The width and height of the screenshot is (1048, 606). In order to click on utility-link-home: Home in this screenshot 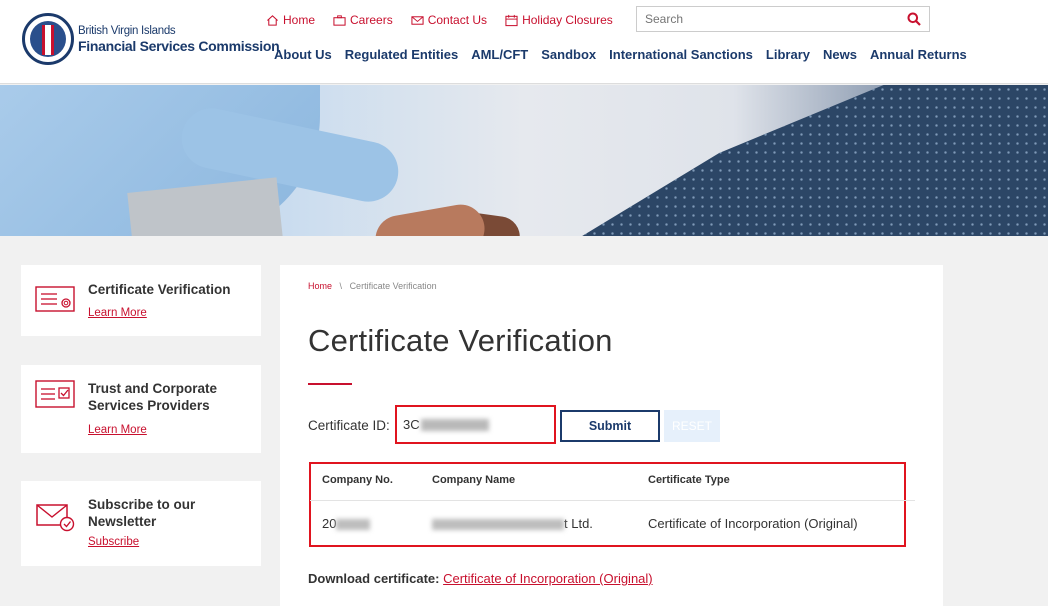, I will do `click(290, 20)`.